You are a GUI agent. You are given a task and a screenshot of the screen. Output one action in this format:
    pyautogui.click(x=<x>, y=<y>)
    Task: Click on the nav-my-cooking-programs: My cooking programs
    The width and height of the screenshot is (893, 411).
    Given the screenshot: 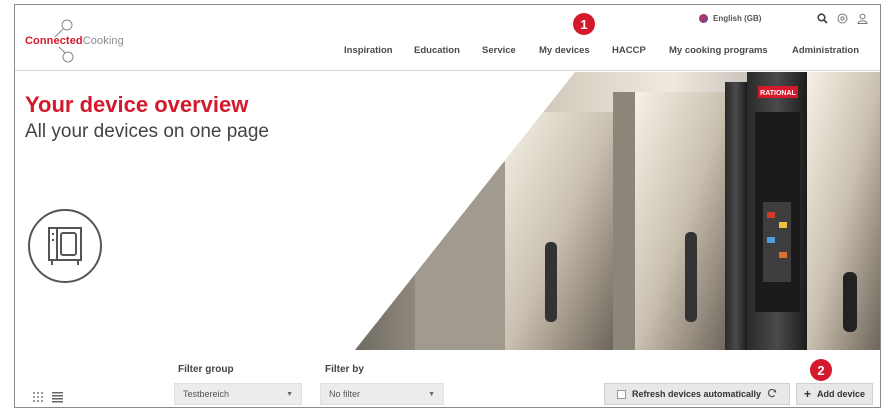 What is the action you would take?
    pyautogui.click(x=718, y=50)
    